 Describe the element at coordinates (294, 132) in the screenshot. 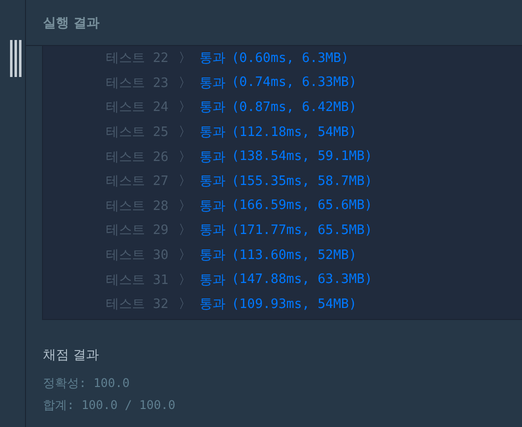

I see `test-detail: (112.18ms, 54MB)` at that location.